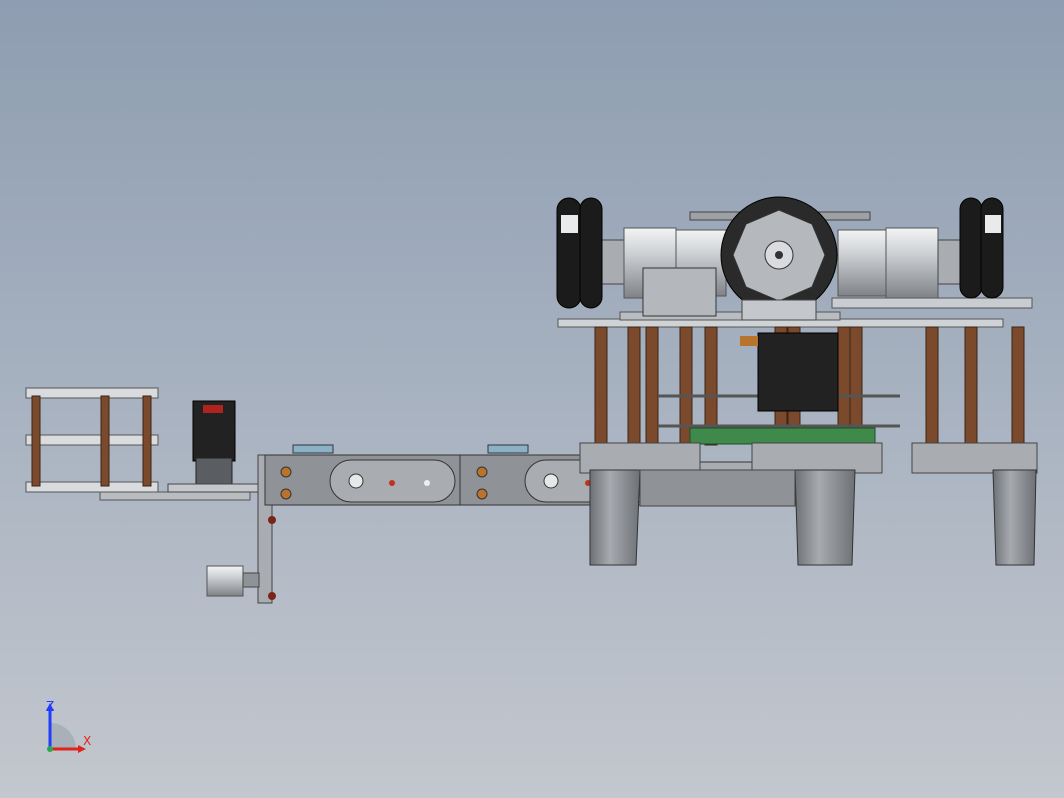 The width and height of the screenshot is (1064, 798). What do you see at coordinates (313, 449) in the screenshot?
I see `arm-1-nuts` at bounding box center [313, 449].